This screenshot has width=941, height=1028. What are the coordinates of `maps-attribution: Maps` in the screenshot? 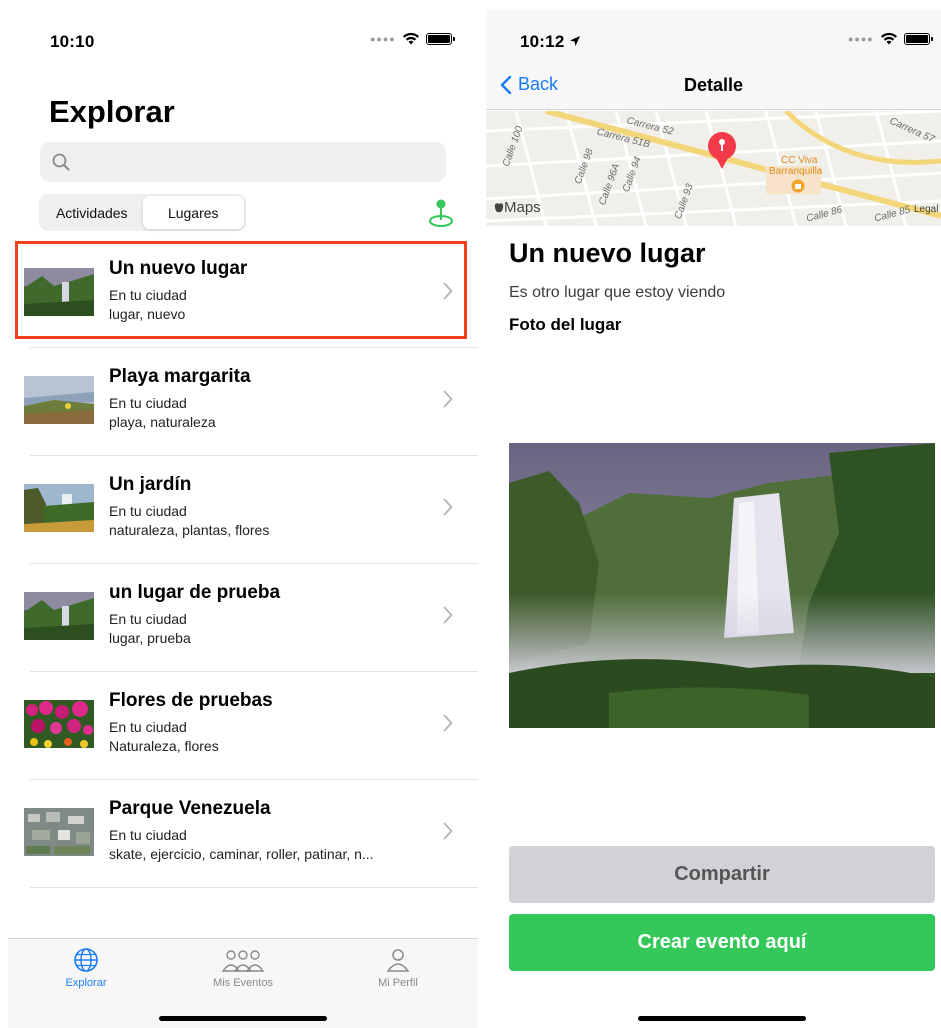 It's located at (517, 207).